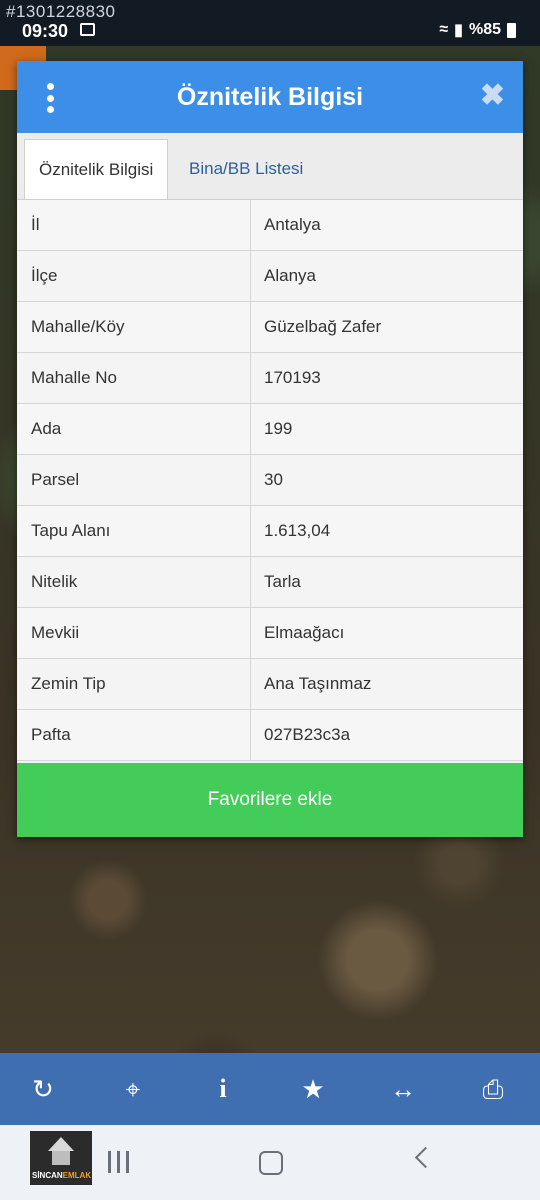  I want to click on row-key: Ada, so click(46, 428).